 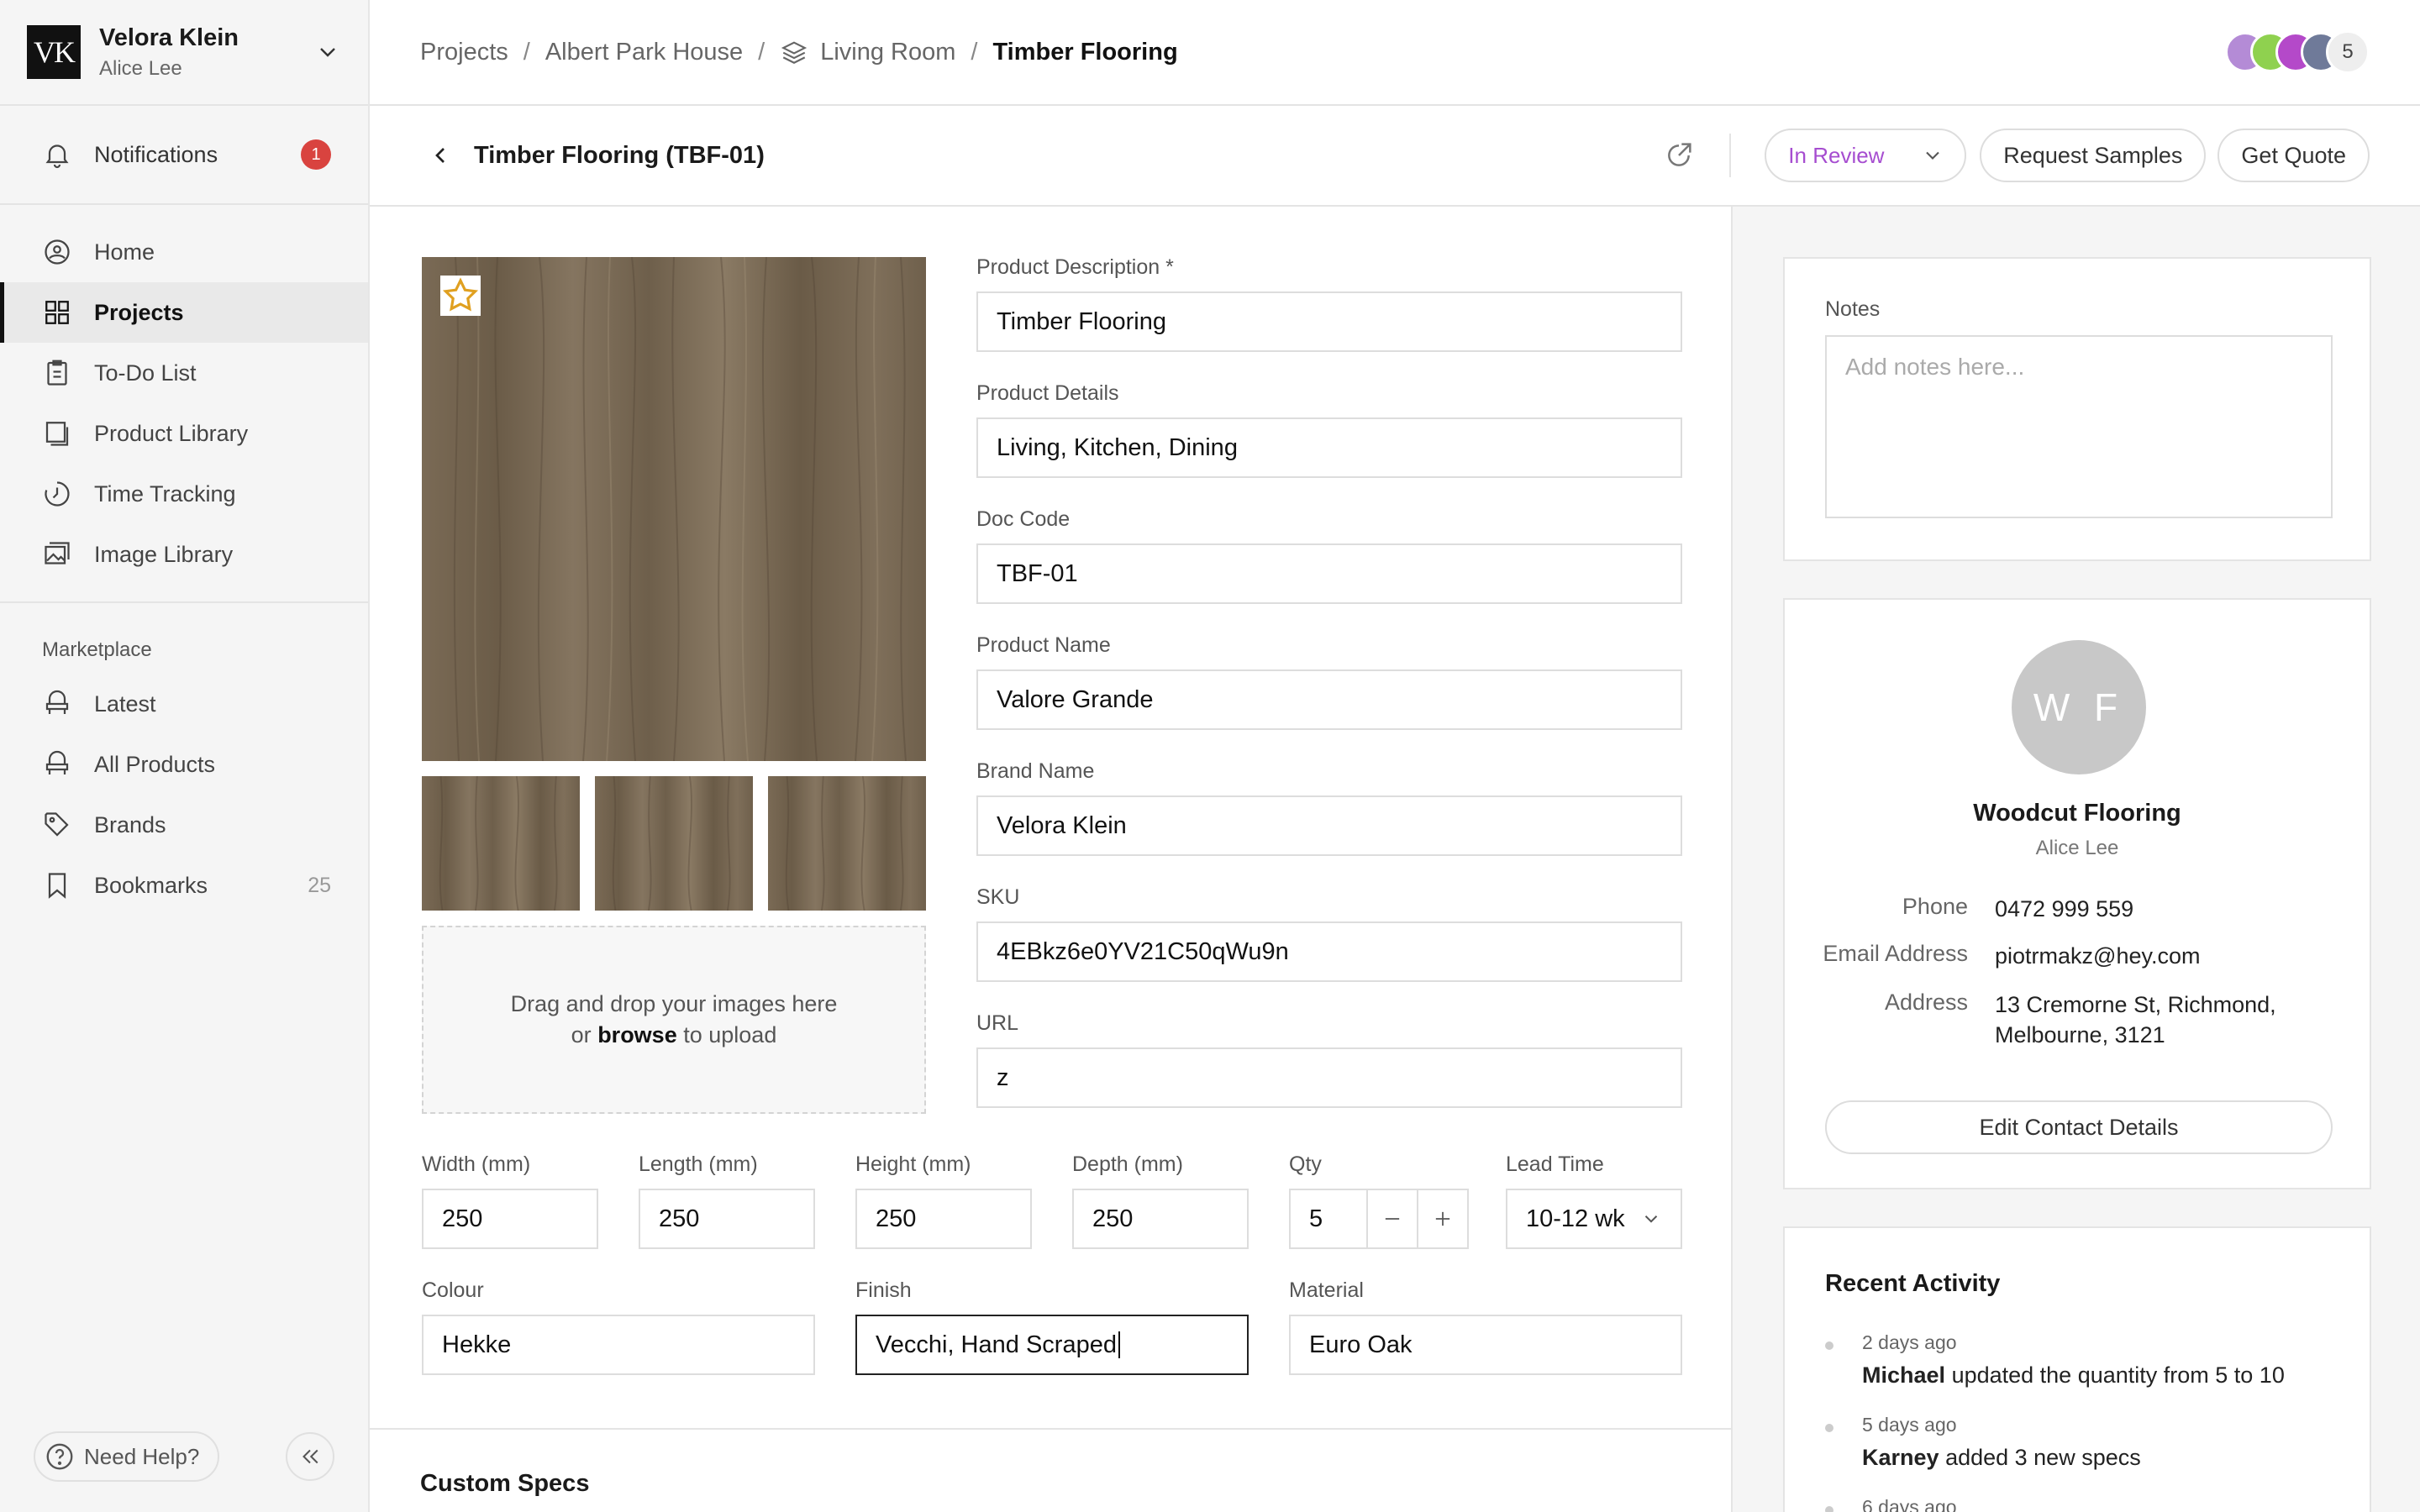 I want to click on collapse-sidebar-button, so click(x=310, y=1456).